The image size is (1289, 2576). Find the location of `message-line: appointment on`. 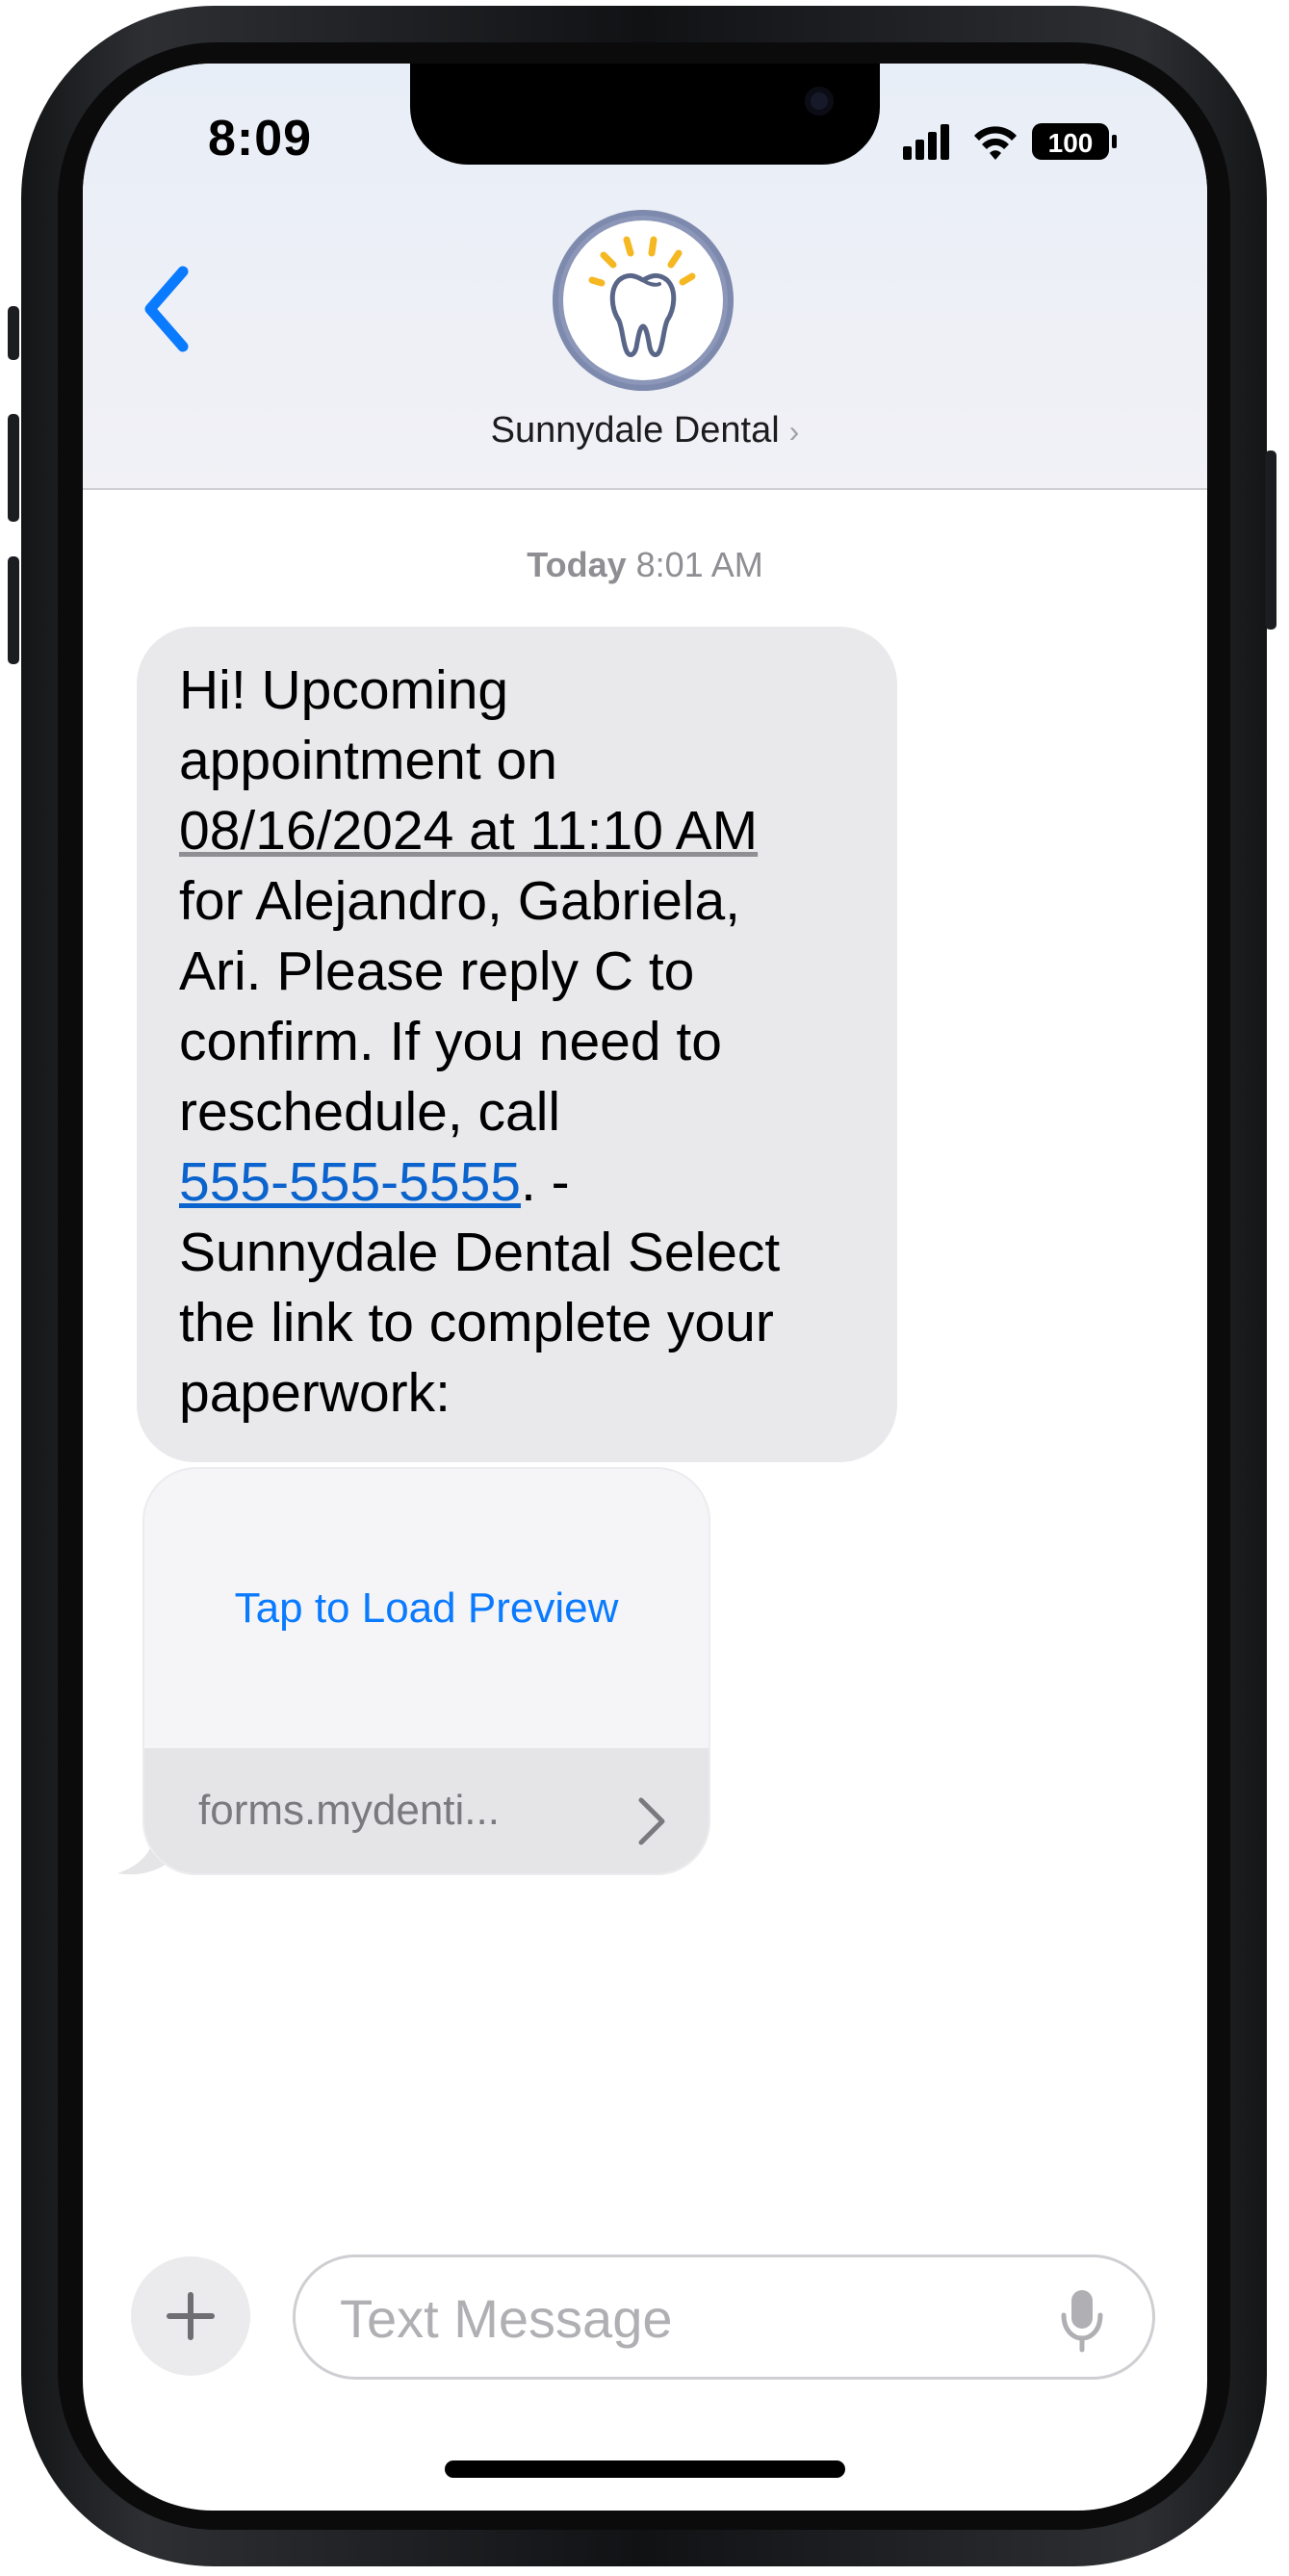

message-line: appointment on is located at coordinates (368, 760).